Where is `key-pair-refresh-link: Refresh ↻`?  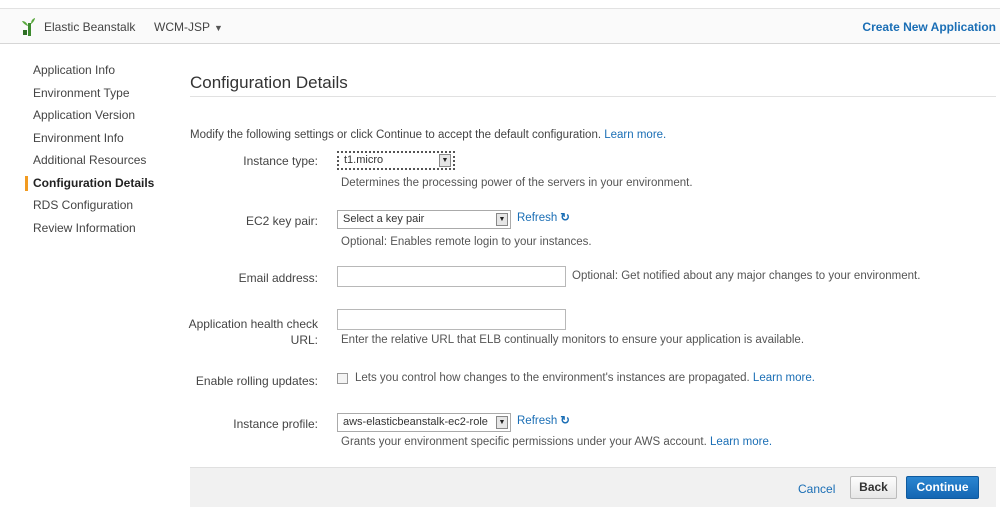
key-pair-refresh-link: Refresh ↻ is located at coordinates (543, 217).